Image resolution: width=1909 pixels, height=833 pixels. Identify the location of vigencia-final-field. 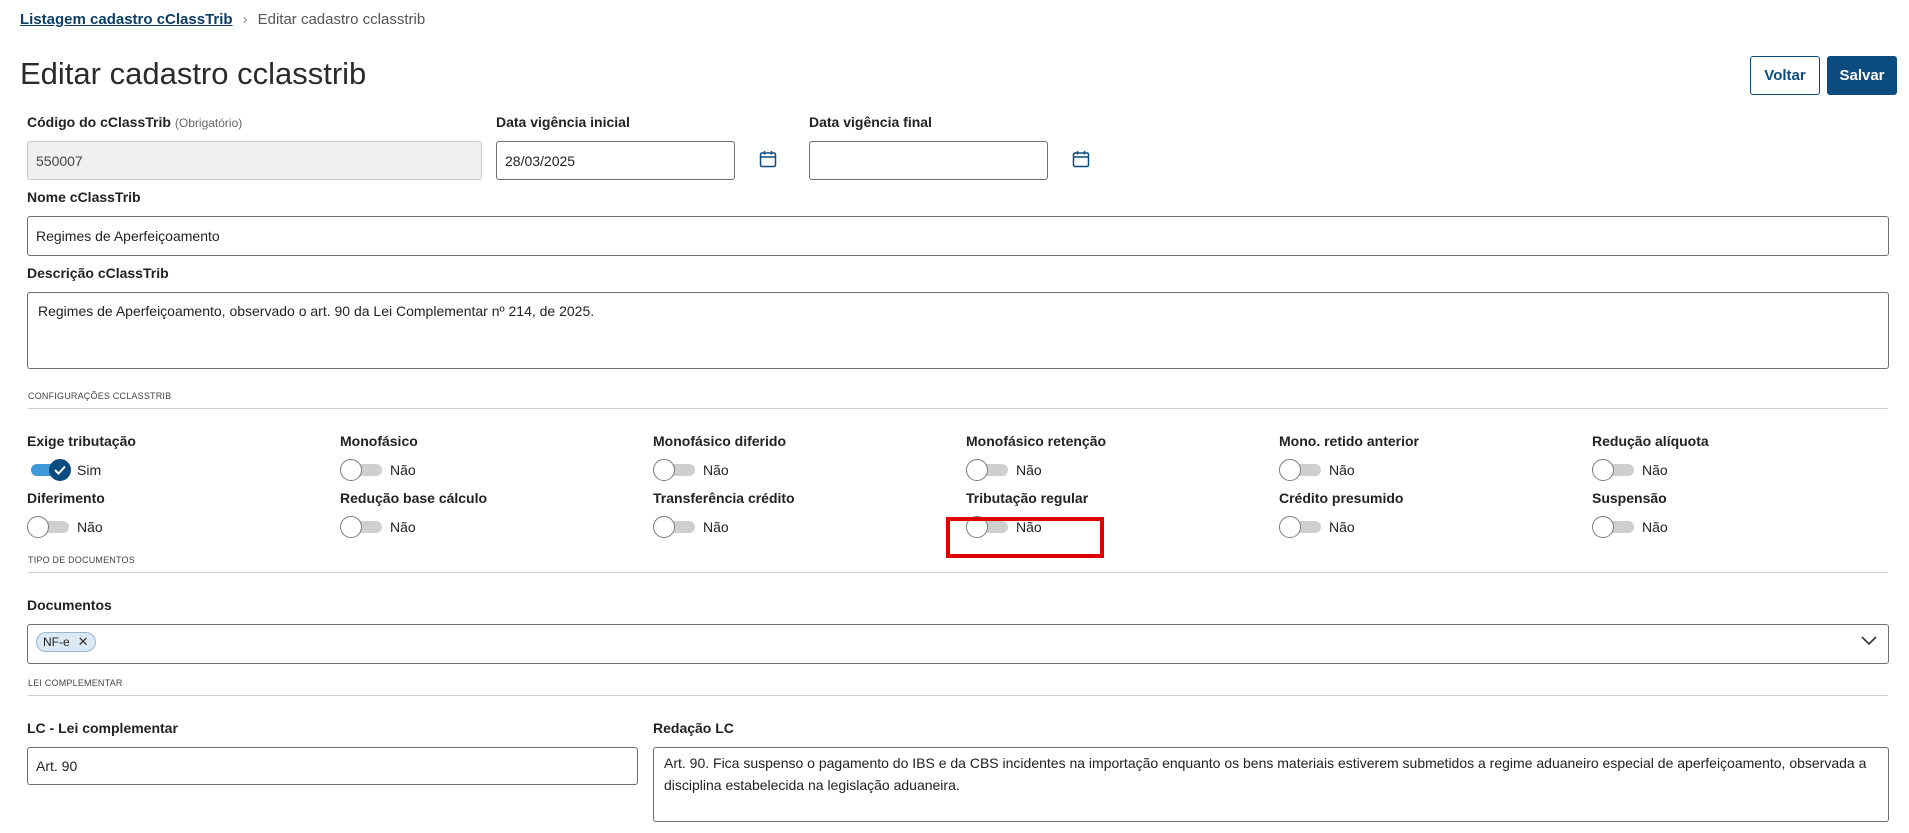
(928, 160).